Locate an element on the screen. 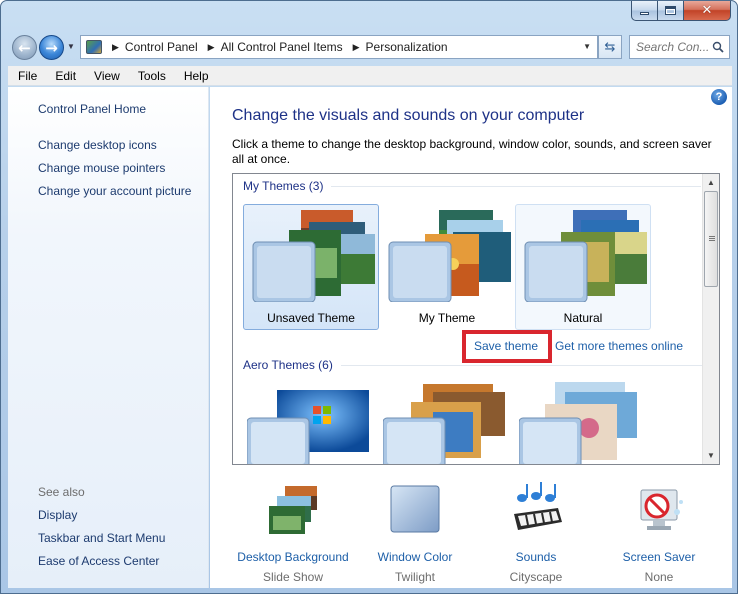  theme-characters-preview is located at coordinates (582, 423).